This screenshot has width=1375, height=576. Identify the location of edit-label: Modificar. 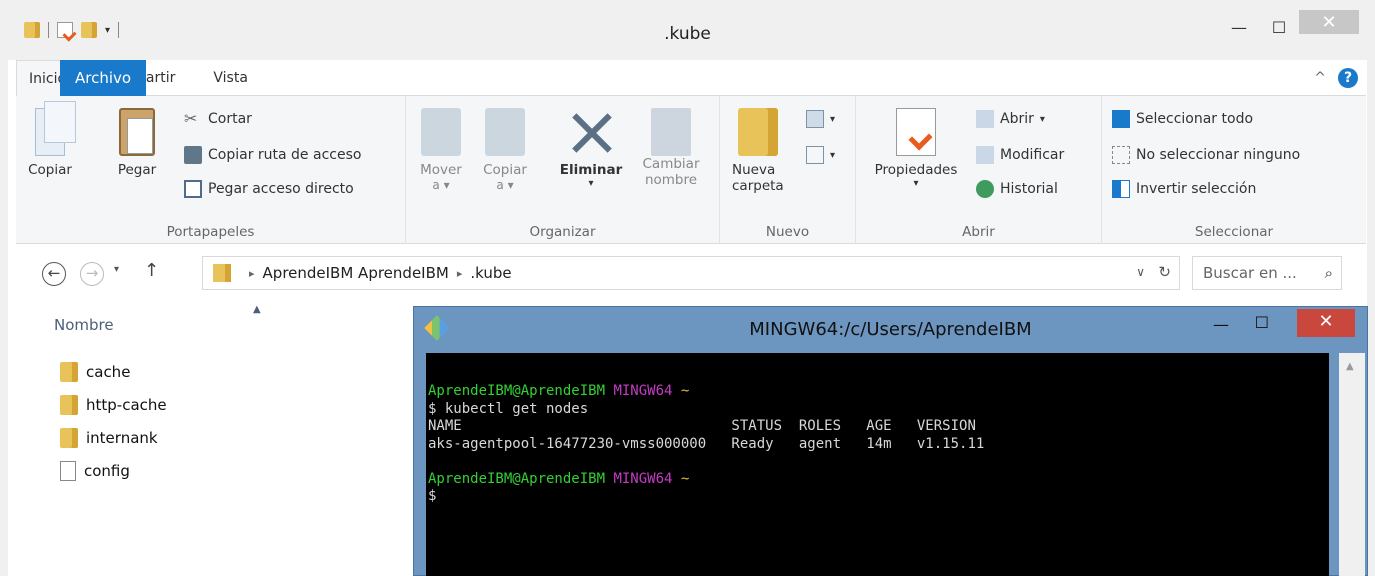
(1032, 155).